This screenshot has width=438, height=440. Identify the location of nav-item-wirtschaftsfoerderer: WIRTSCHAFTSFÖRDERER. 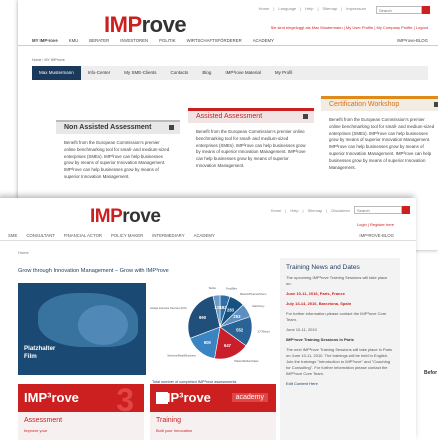
(214, 40).